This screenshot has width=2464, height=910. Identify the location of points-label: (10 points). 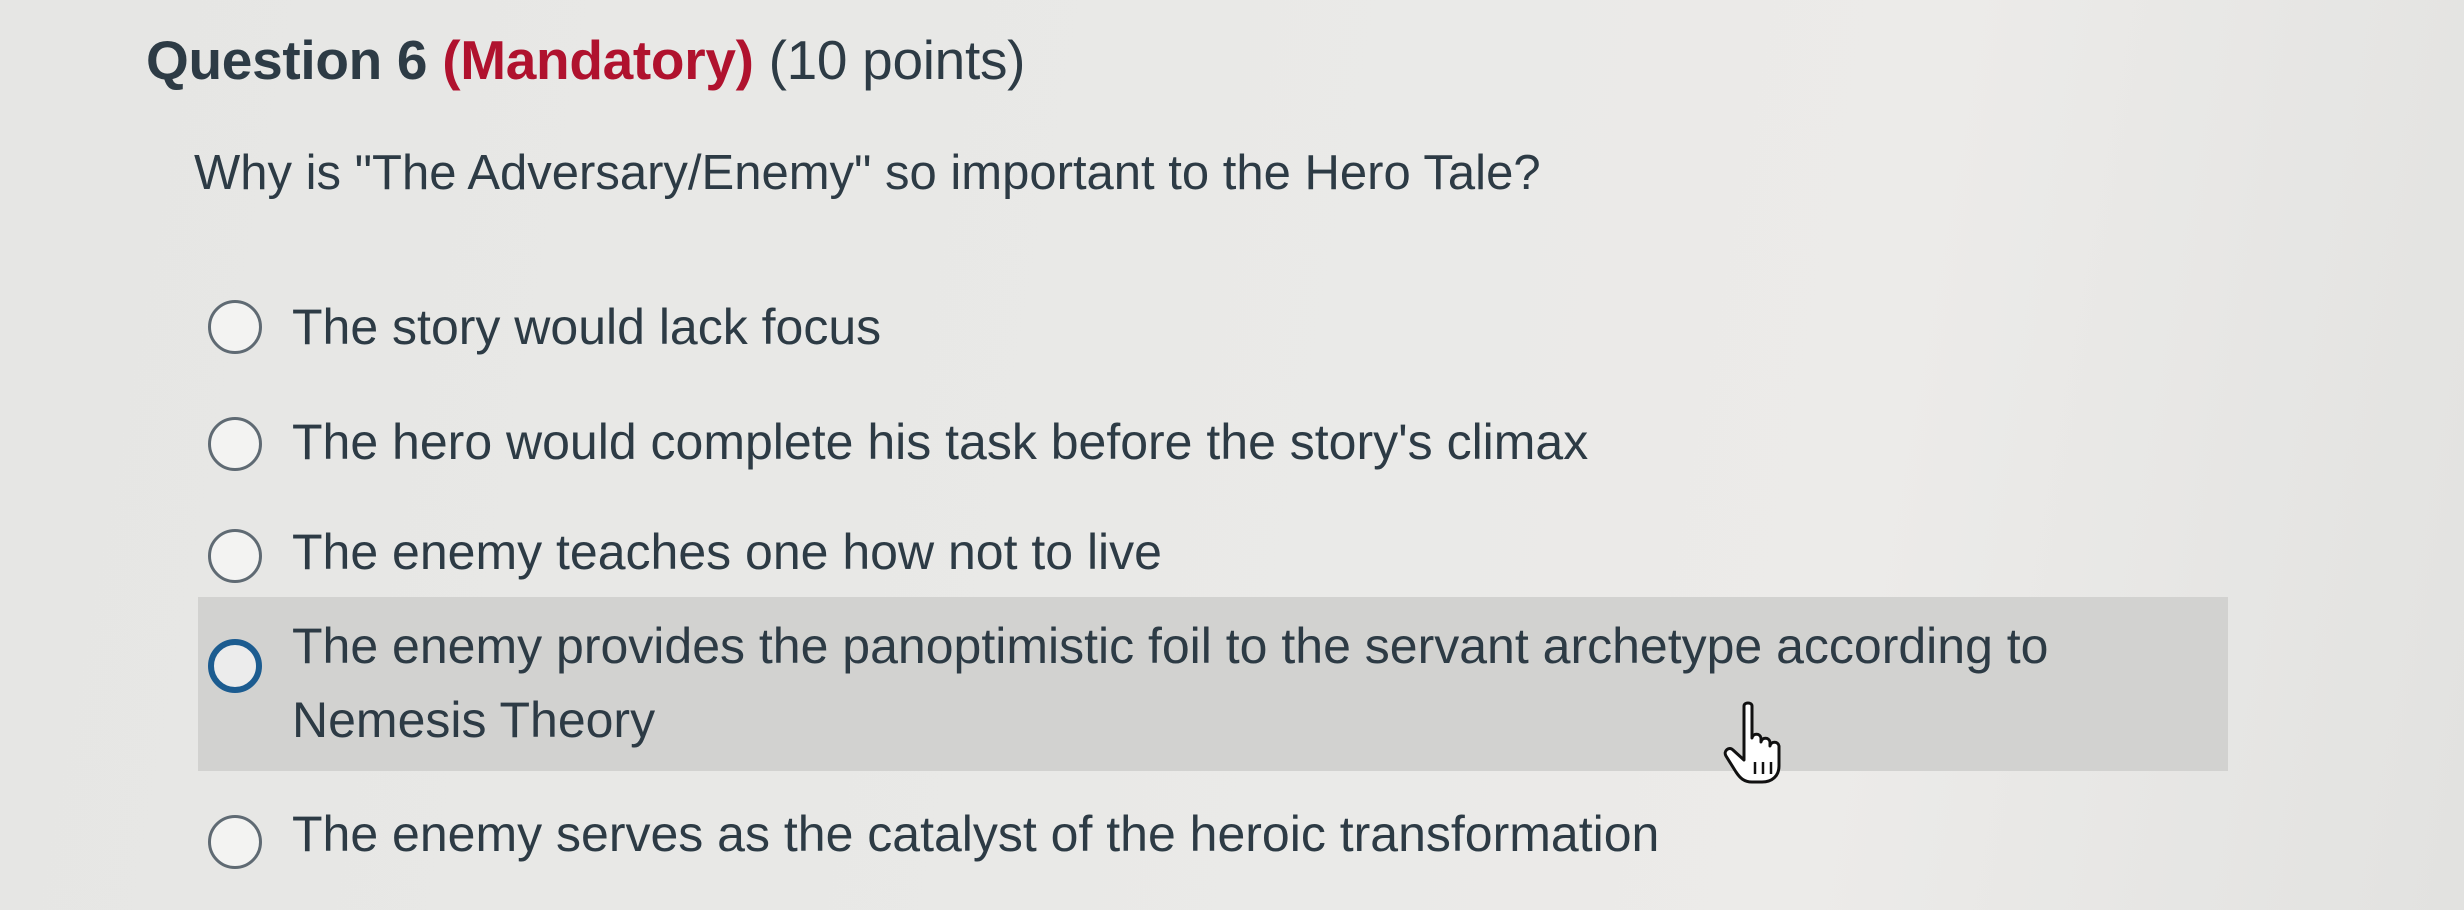
(897, 60).